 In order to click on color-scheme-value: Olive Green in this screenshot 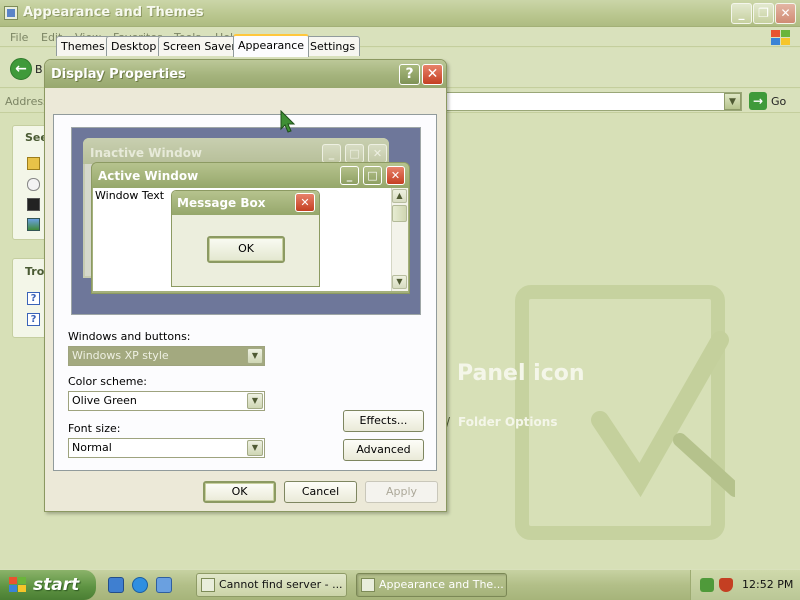, I will do `click(104, 400)`.